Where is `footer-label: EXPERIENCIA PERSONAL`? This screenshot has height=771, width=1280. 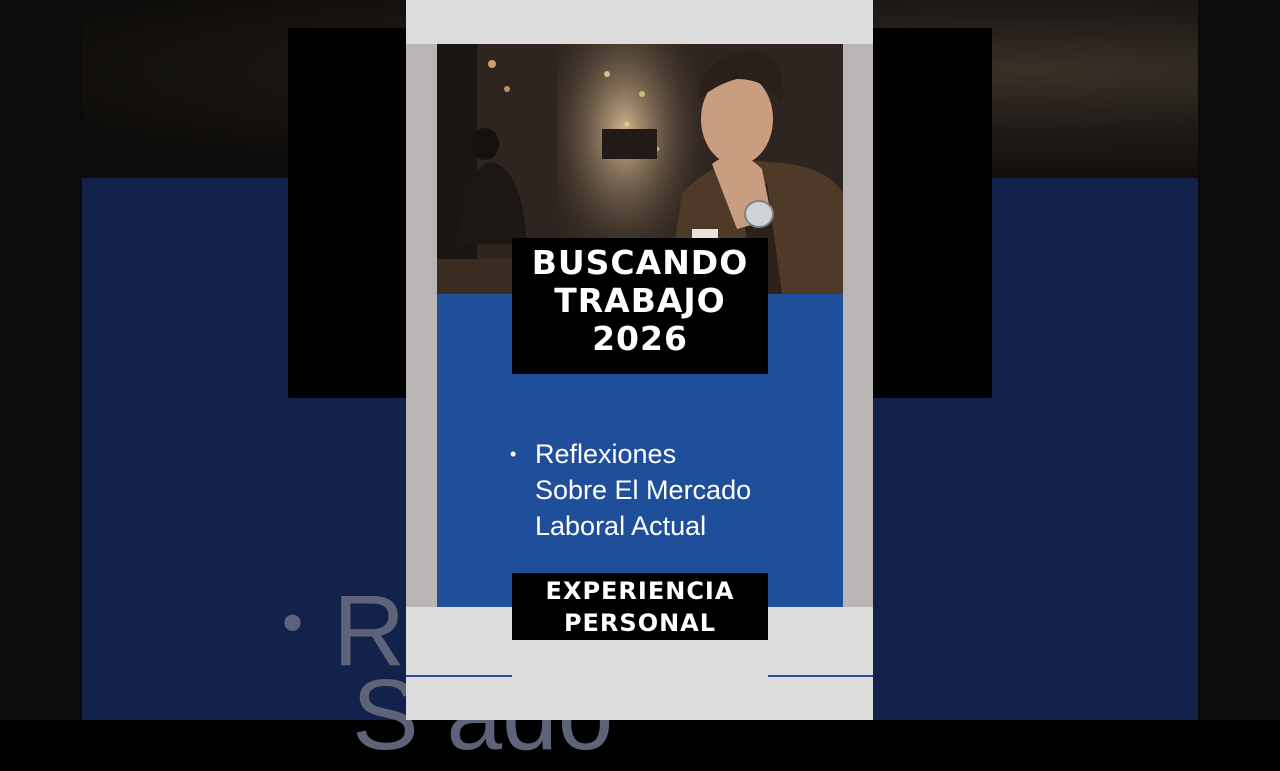
footer-label: EXPERIENCIA PERSONAL is located at coordinates (640, 606).